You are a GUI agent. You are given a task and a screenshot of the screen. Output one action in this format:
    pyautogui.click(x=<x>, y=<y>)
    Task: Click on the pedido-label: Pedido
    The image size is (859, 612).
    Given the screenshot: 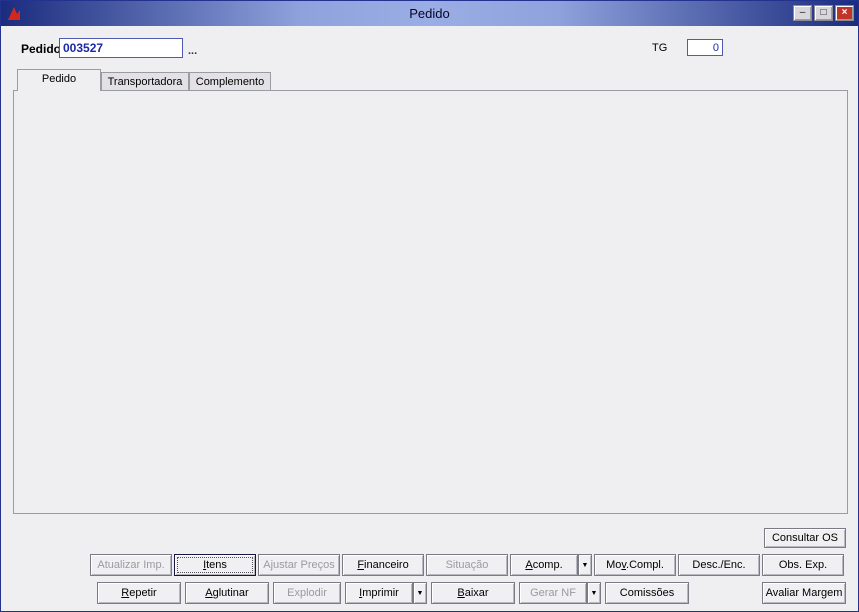 What is the action you would take?
    pyautogui.click(x=41, y=49)
    